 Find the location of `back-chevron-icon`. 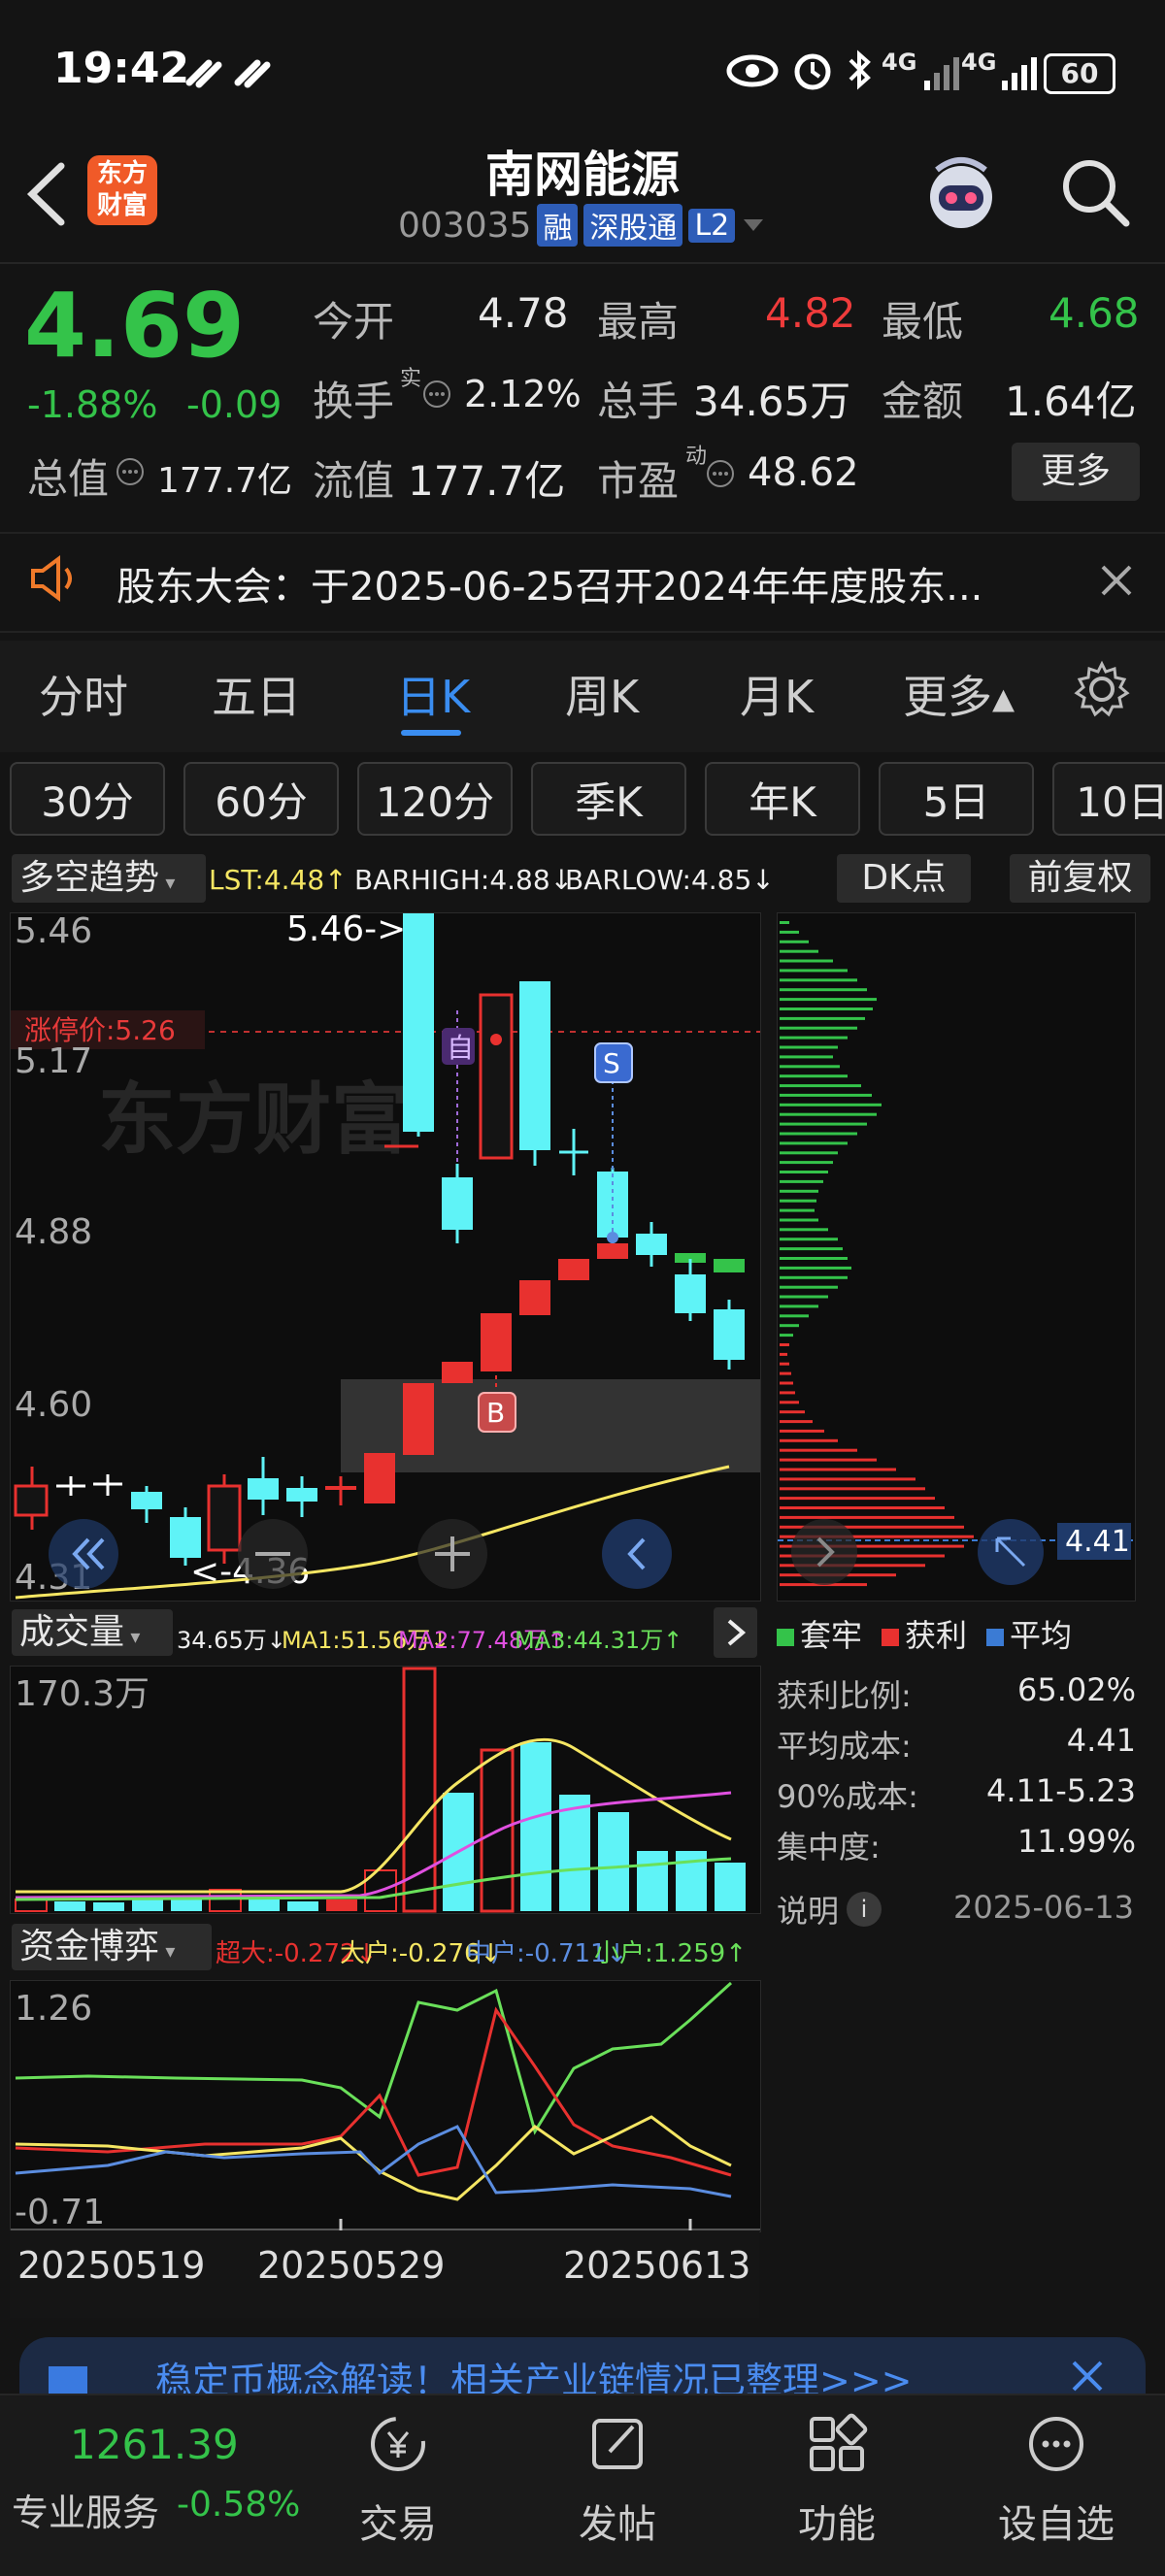

back-chevron-icon is located at coordinates (46, 194).